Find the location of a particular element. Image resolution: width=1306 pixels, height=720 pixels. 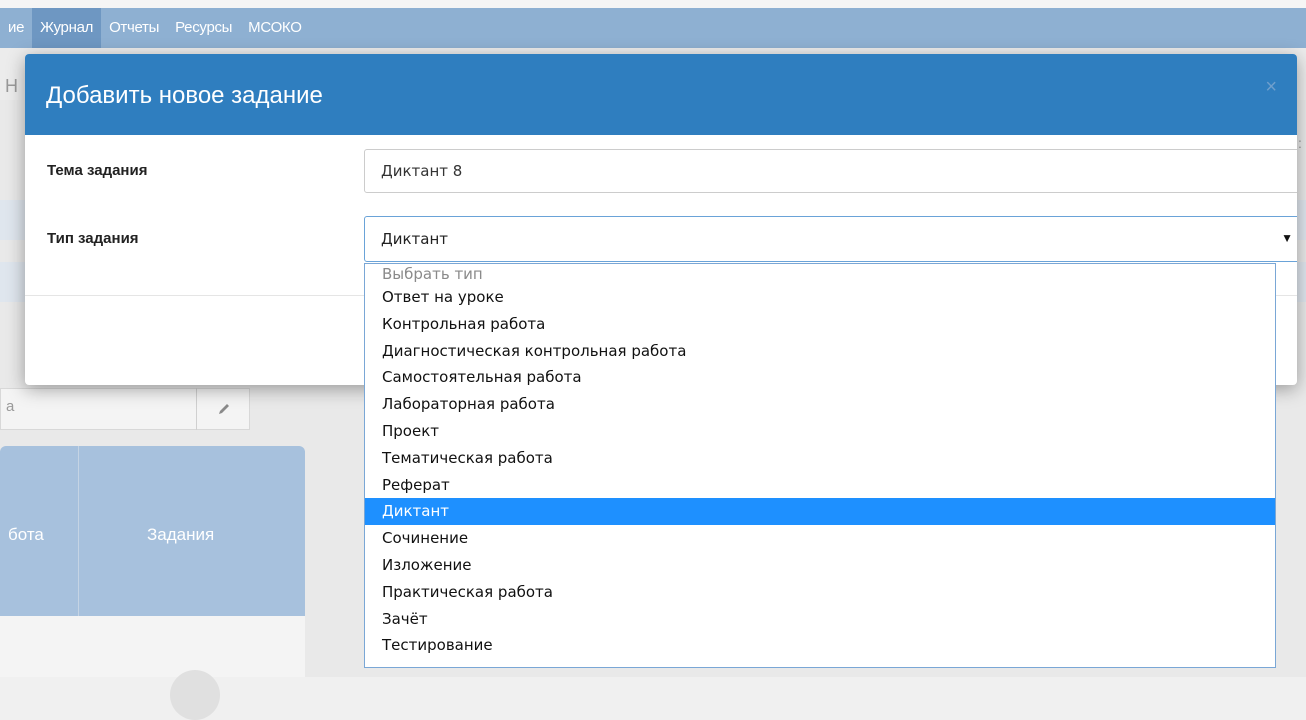

caret-down-icon: ▼ is located at coordinates (1287, 238).